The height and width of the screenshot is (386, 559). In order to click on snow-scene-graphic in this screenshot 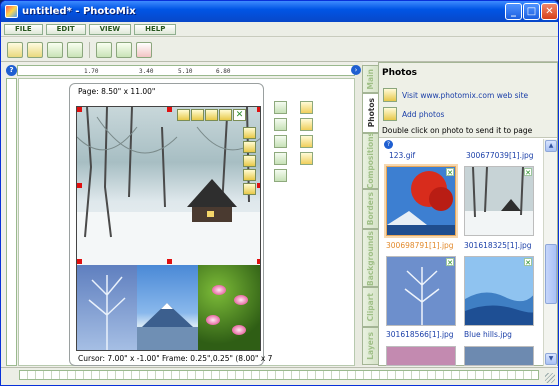, I will do `click(168, 186)`.